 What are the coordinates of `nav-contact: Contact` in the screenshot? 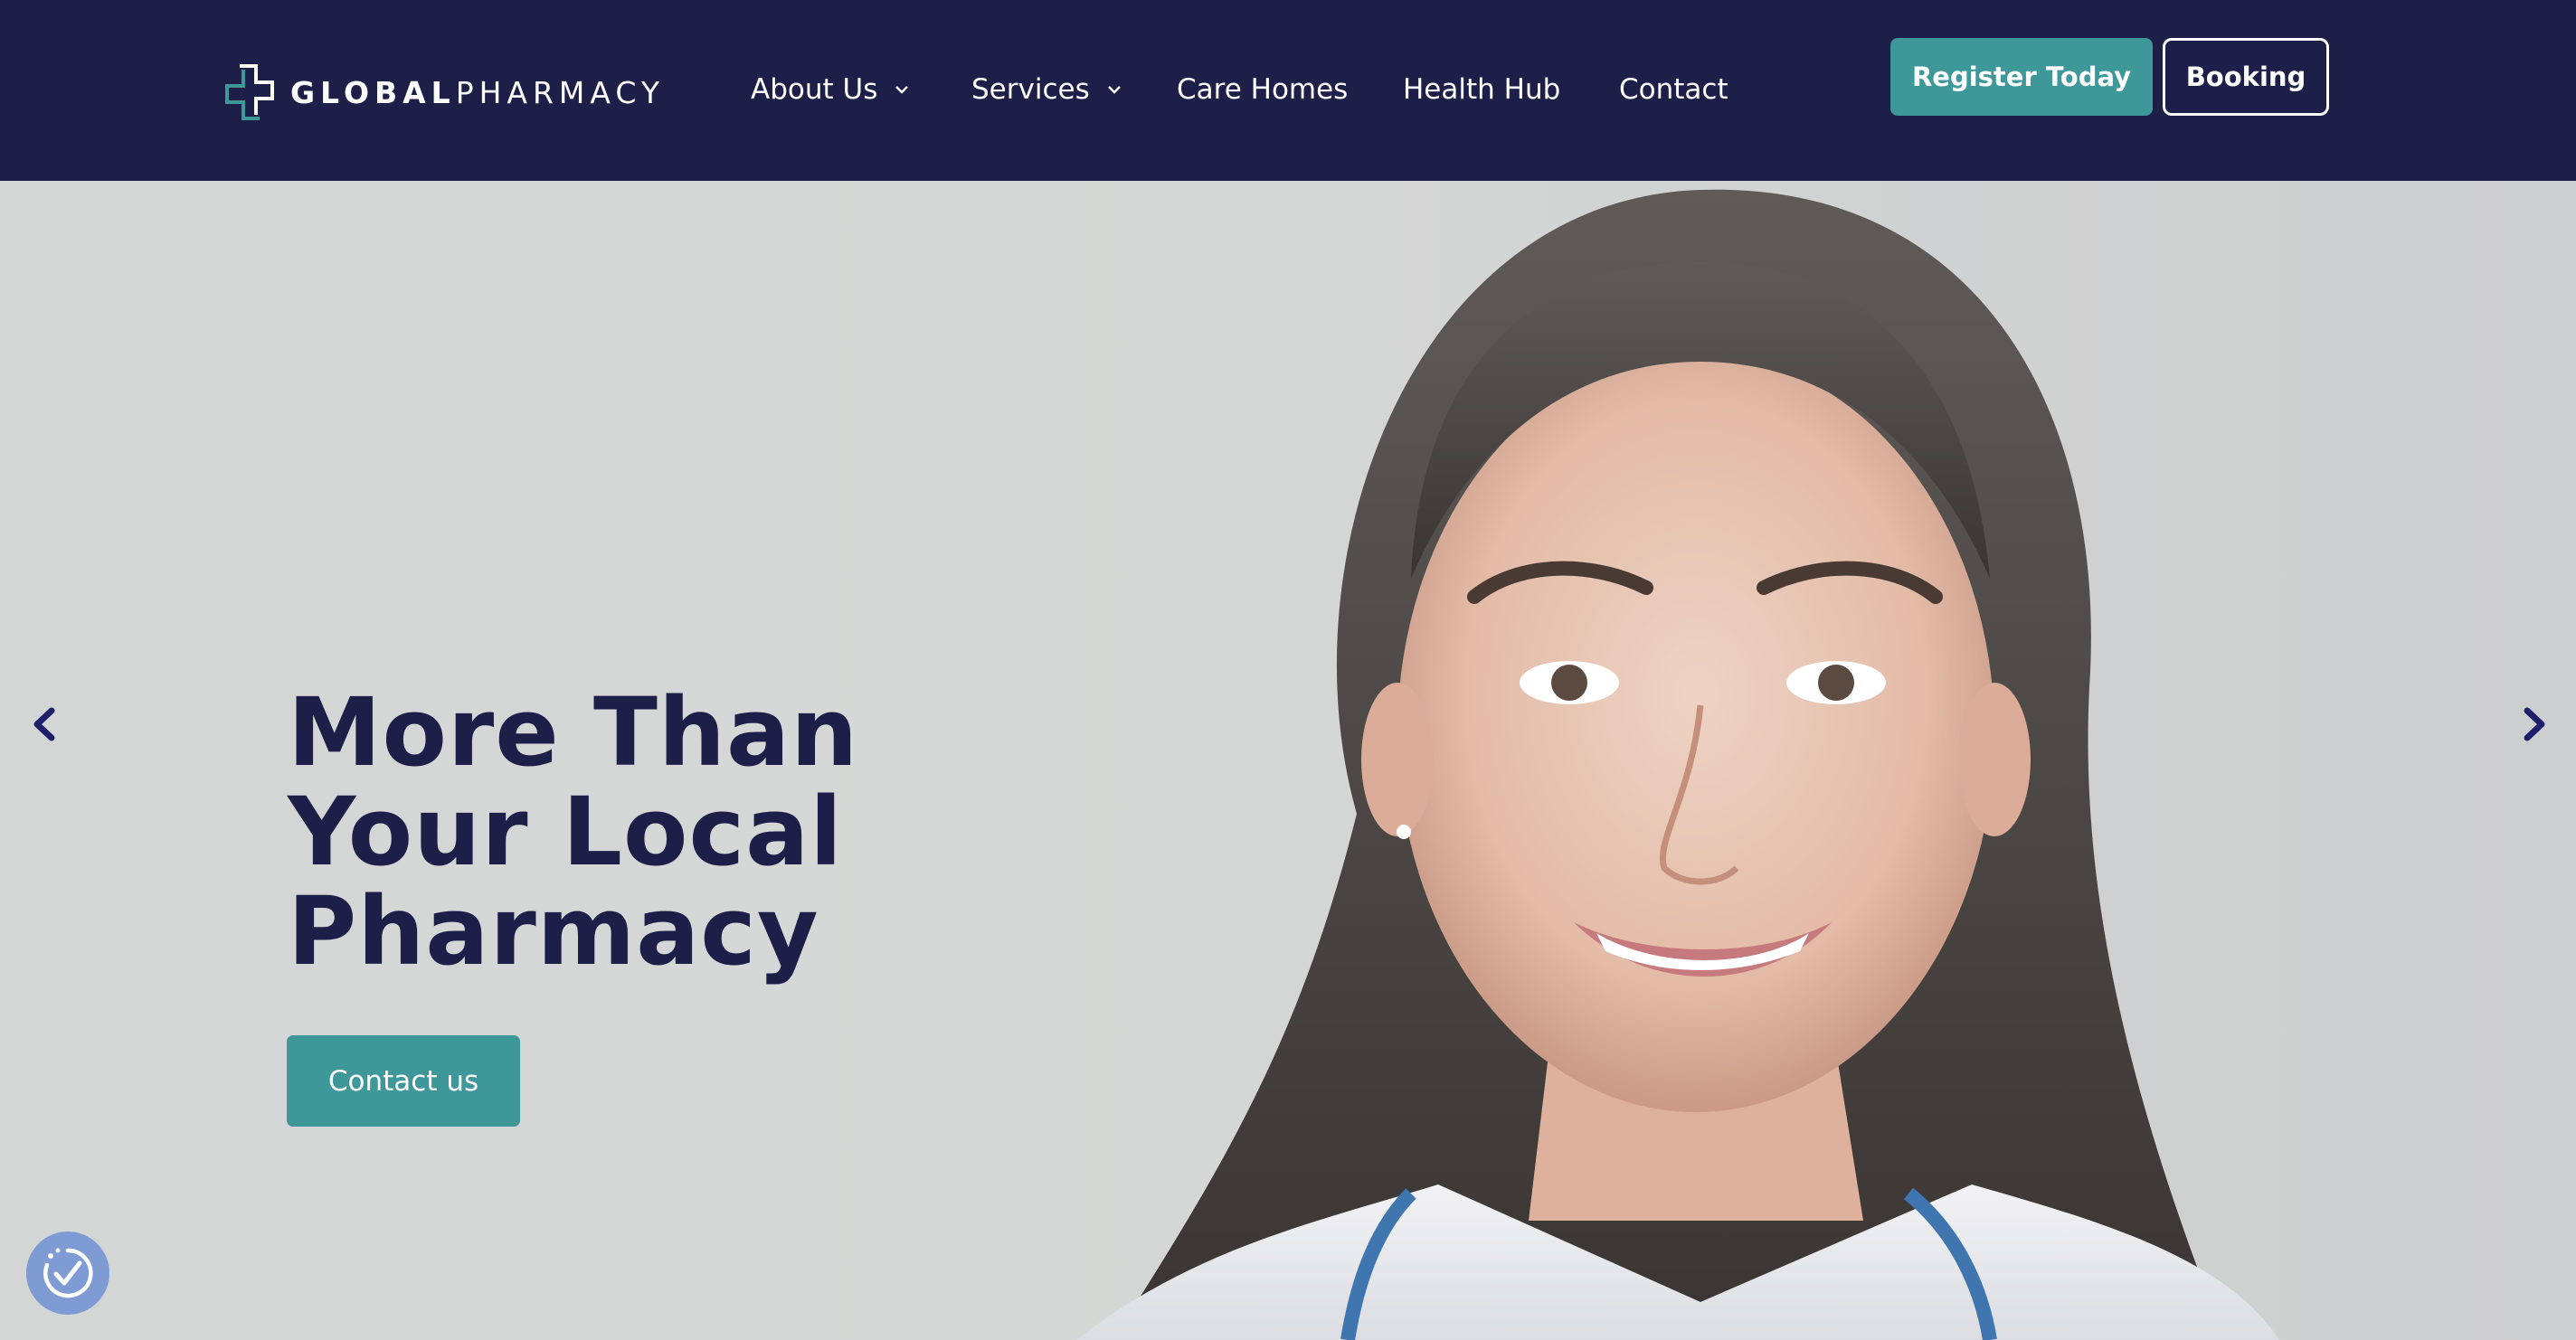 It's located at (1674, 89).